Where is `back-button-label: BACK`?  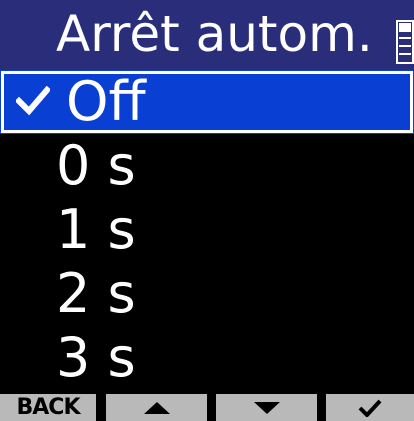 back-button-label: BACK is located at coordinates (48, 407).